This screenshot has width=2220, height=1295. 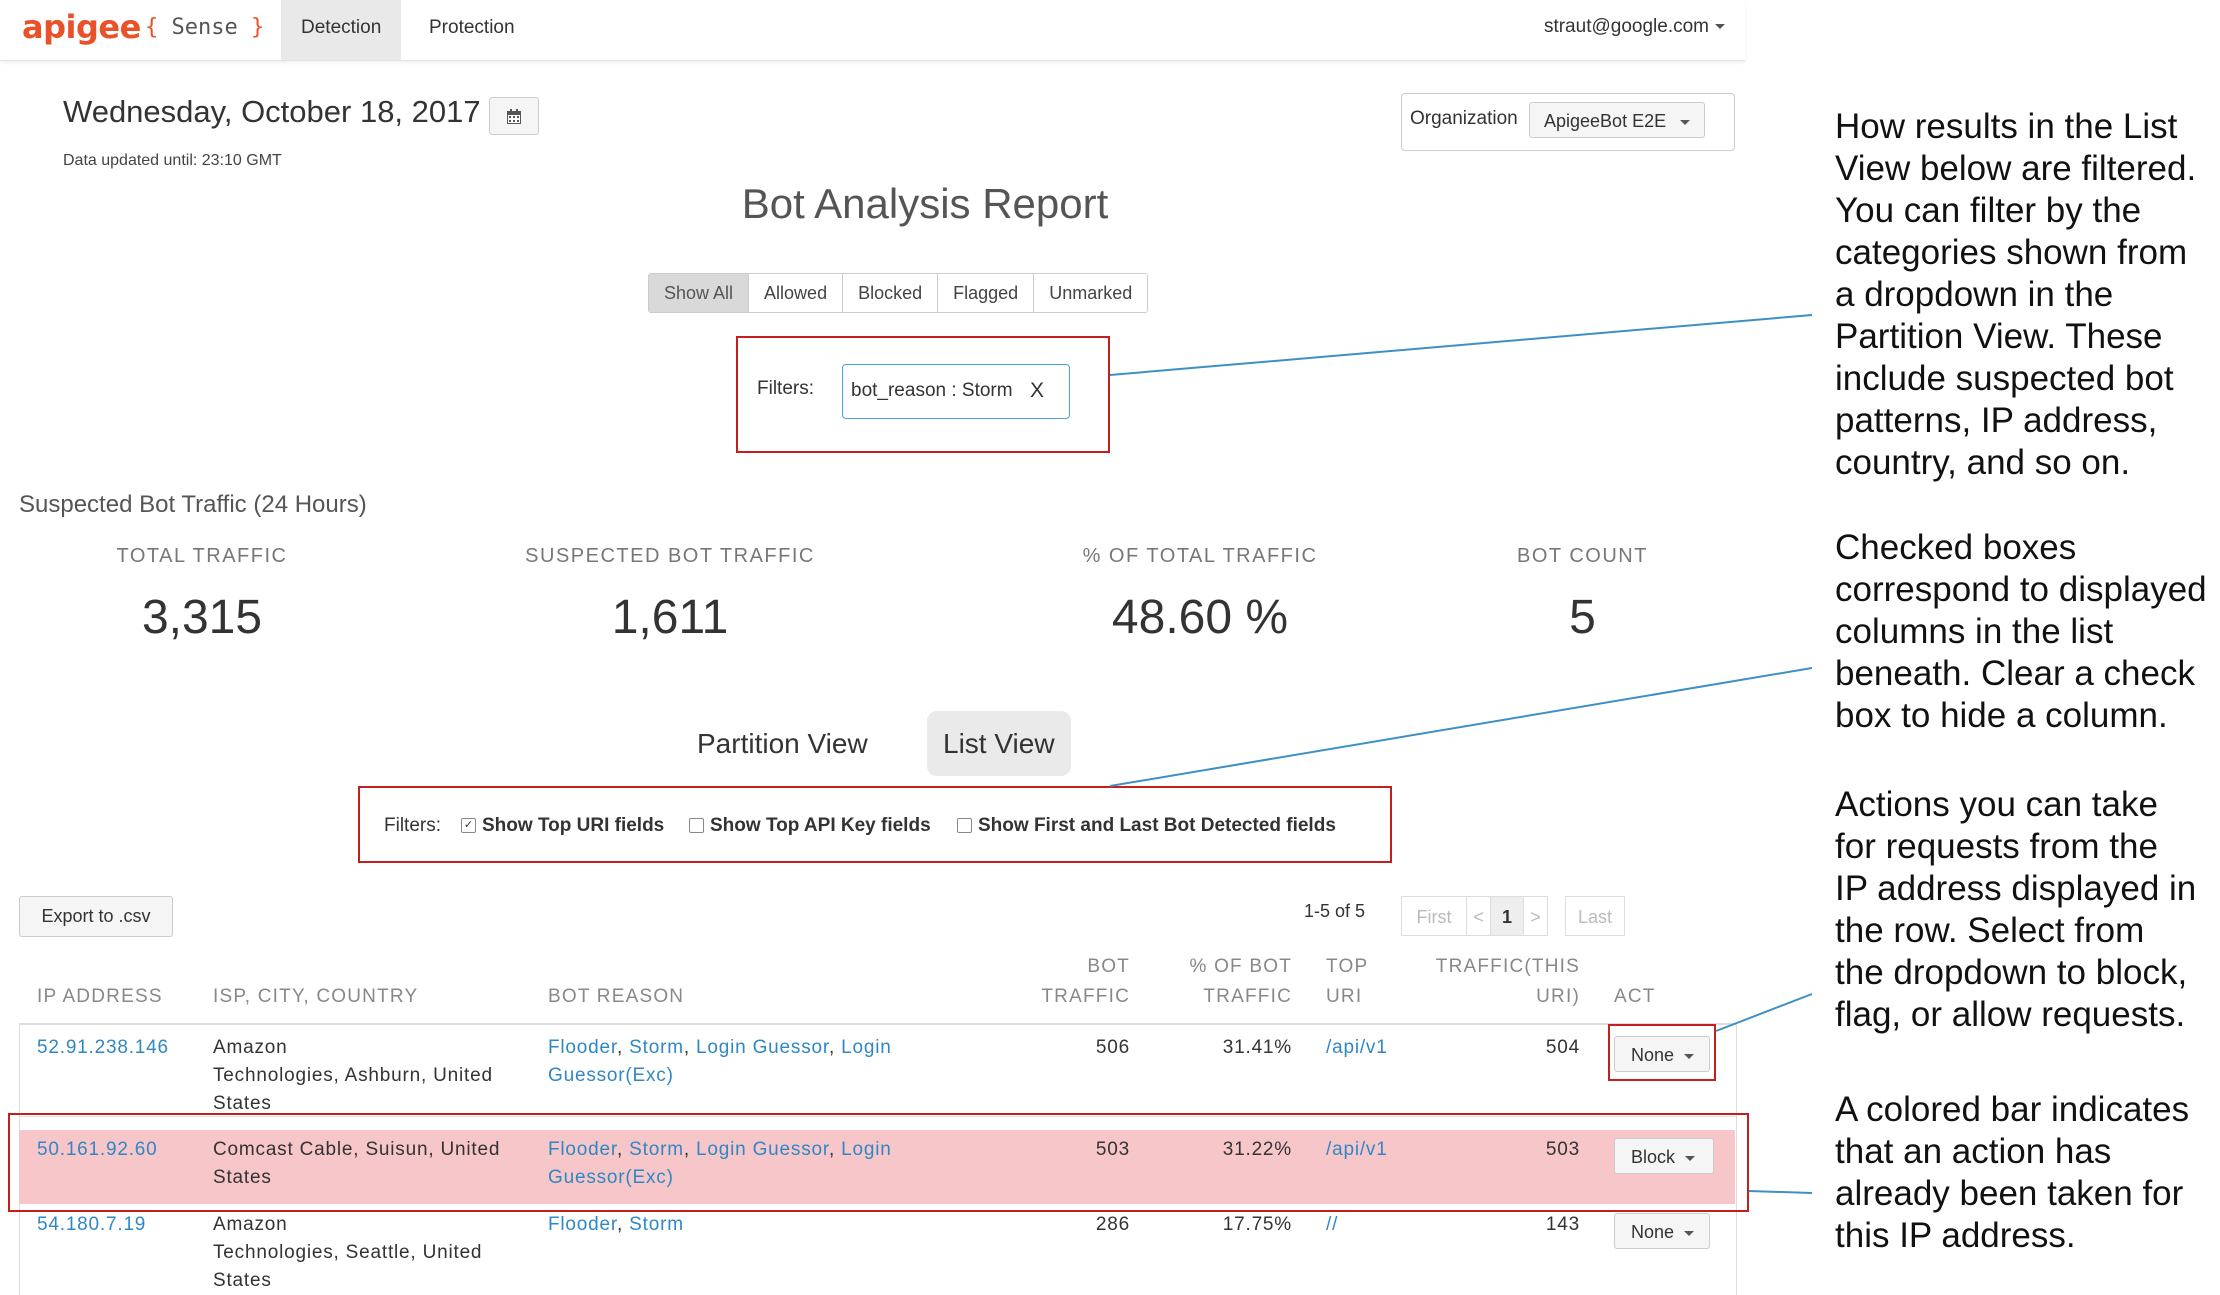 I want to click on callout-line-action, so click(x=1764, y=1012).